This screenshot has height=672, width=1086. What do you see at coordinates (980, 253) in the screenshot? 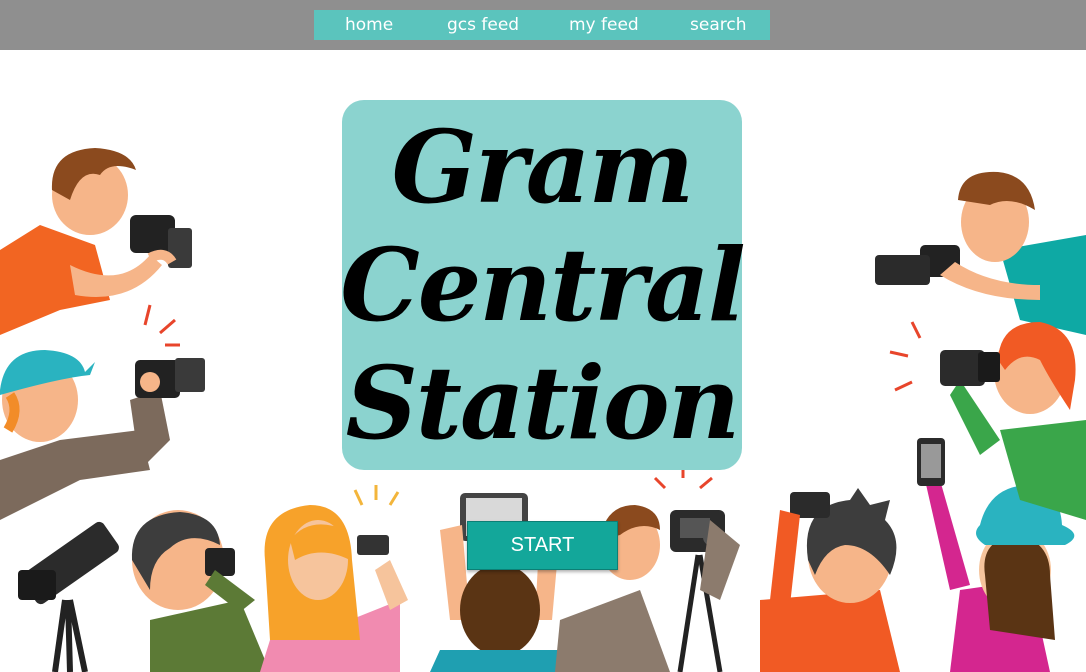
I see `photographer-right-top` at bounding box center [980, 253].